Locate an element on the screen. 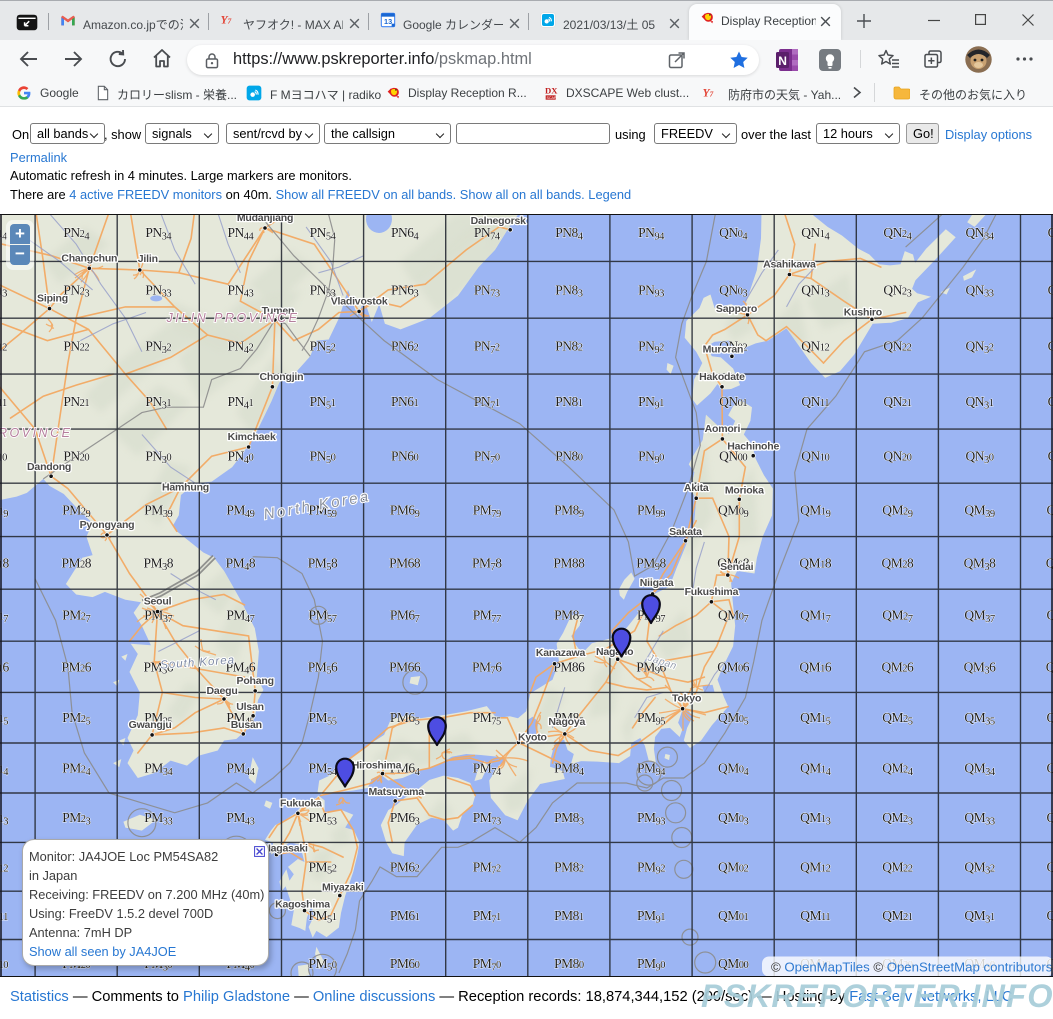 The image size is (1053, 1019). svg-text: Mudanjiang is located at coordinates (265, 219).